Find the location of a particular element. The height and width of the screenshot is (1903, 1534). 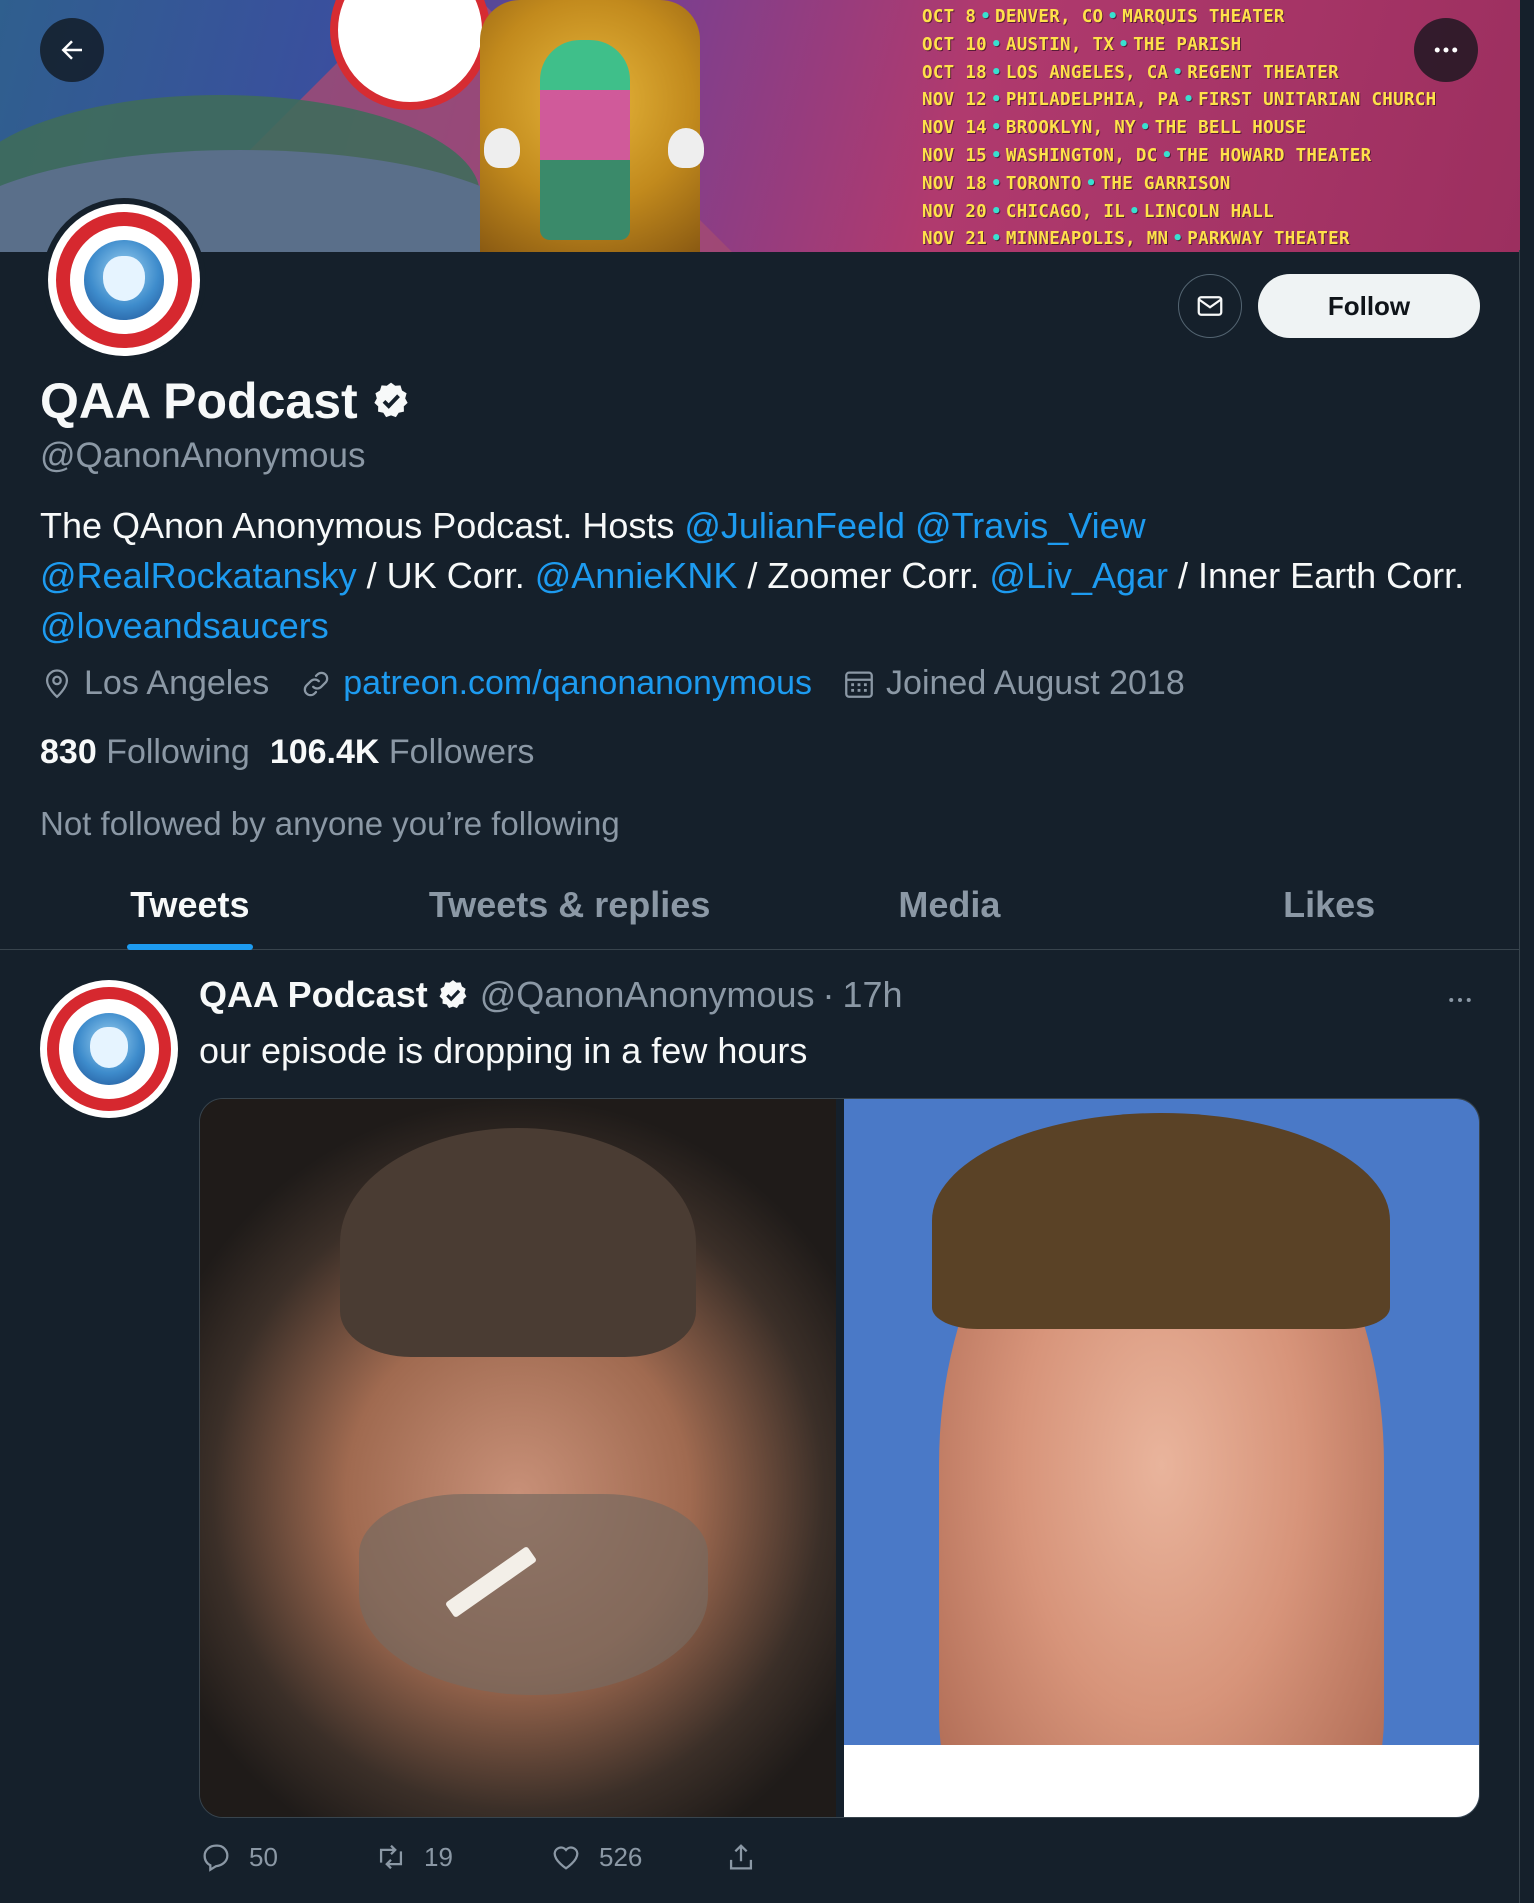

tweet-text: our episode is dropping in a few hours is located at coordinates (503, 1050).